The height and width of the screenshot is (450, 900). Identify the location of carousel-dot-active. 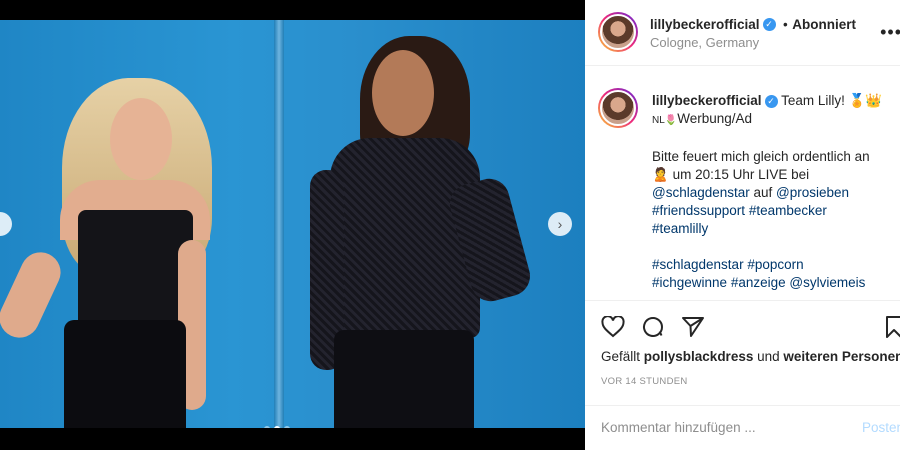
(277, 427).